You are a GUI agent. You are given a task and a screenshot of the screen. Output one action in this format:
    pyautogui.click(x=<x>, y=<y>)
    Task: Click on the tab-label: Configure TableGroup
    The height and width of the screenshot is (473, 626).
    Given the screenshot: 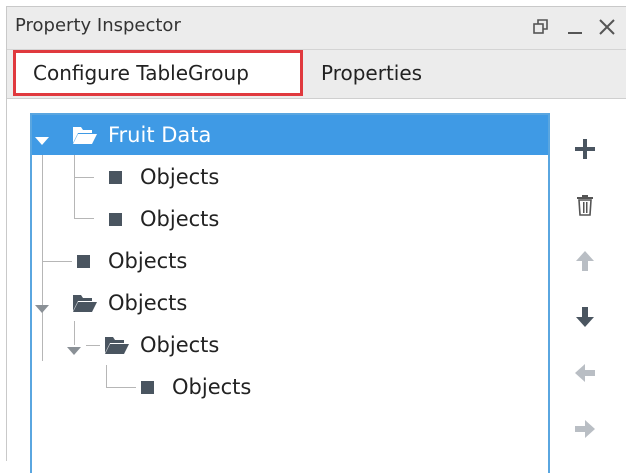 What is the action you would take?
    pyautogui.click(x=141, y=73)
    